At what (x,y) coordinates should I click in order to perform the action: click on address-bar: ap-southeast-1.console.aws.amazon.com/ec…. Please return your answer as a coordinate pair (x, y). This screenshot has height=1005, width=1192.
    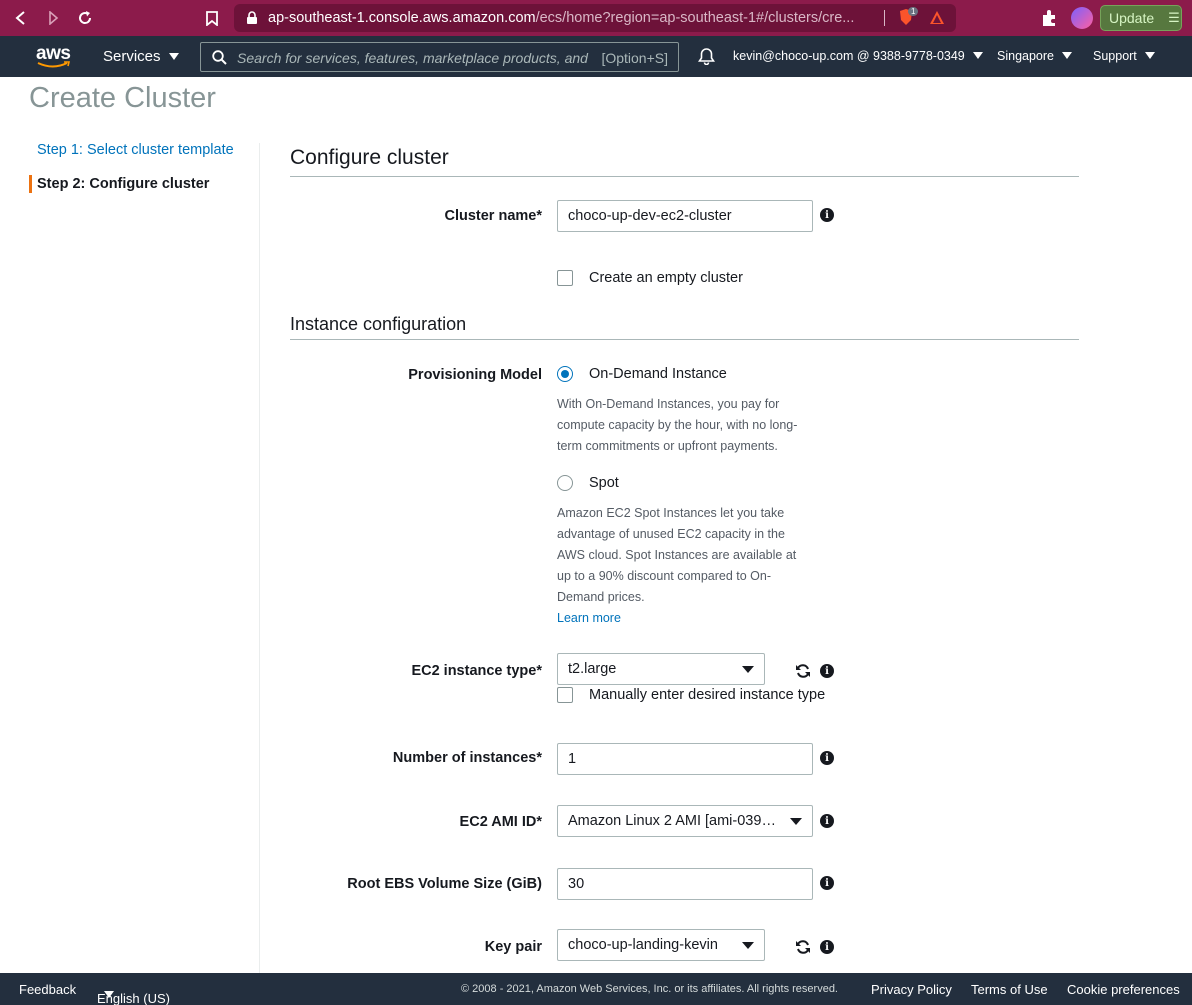
    Looking at the image, I should click on (595, 18).